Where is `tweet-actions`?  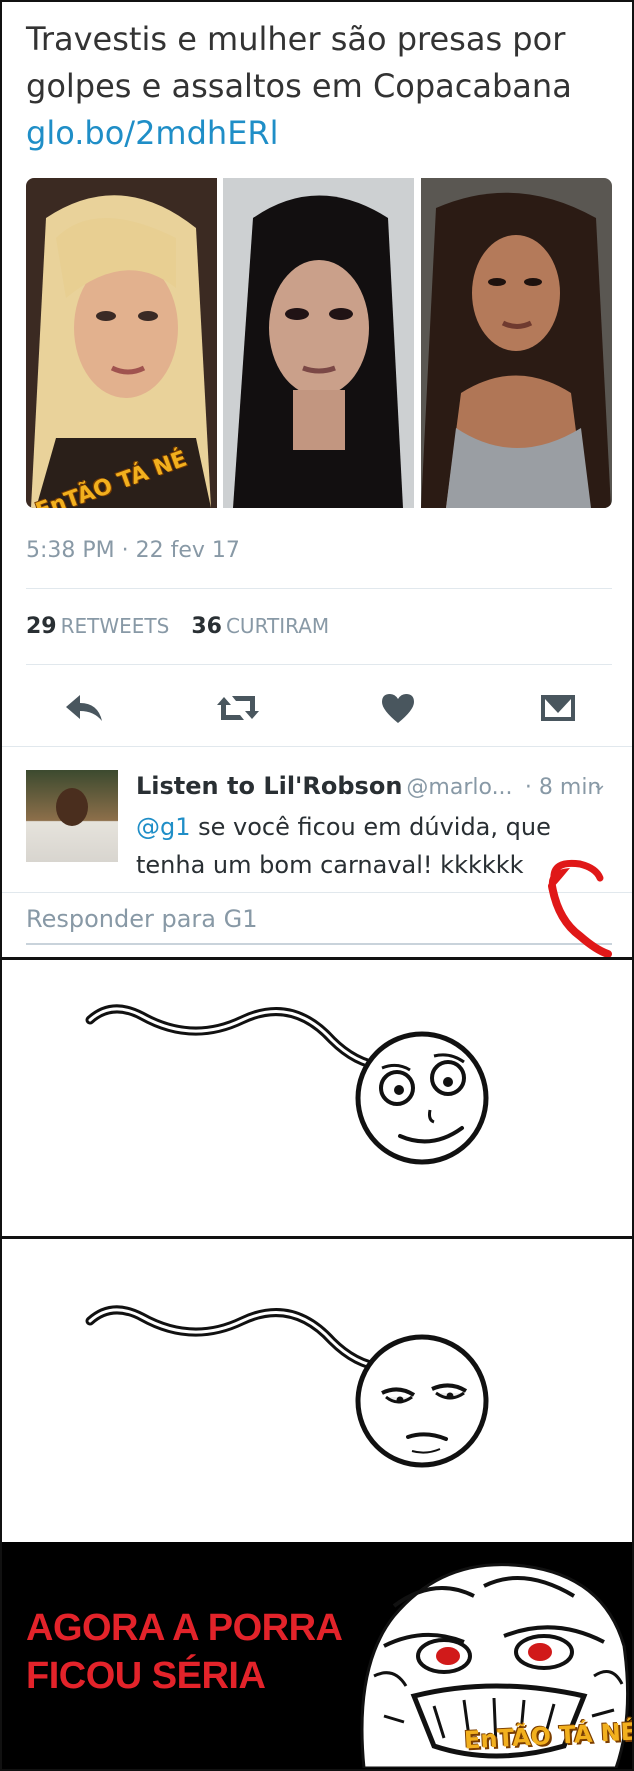 tweet-actions is located at coordinates (319, 708).